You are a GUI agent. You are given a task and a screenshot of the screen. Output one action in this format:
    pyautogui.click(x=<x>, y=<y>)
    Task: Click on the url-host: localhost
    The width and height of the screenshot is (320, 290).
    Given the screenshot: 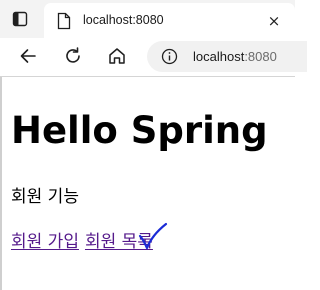 What is the action you would take?
    pyautogui.click(x=219, y=56)
    